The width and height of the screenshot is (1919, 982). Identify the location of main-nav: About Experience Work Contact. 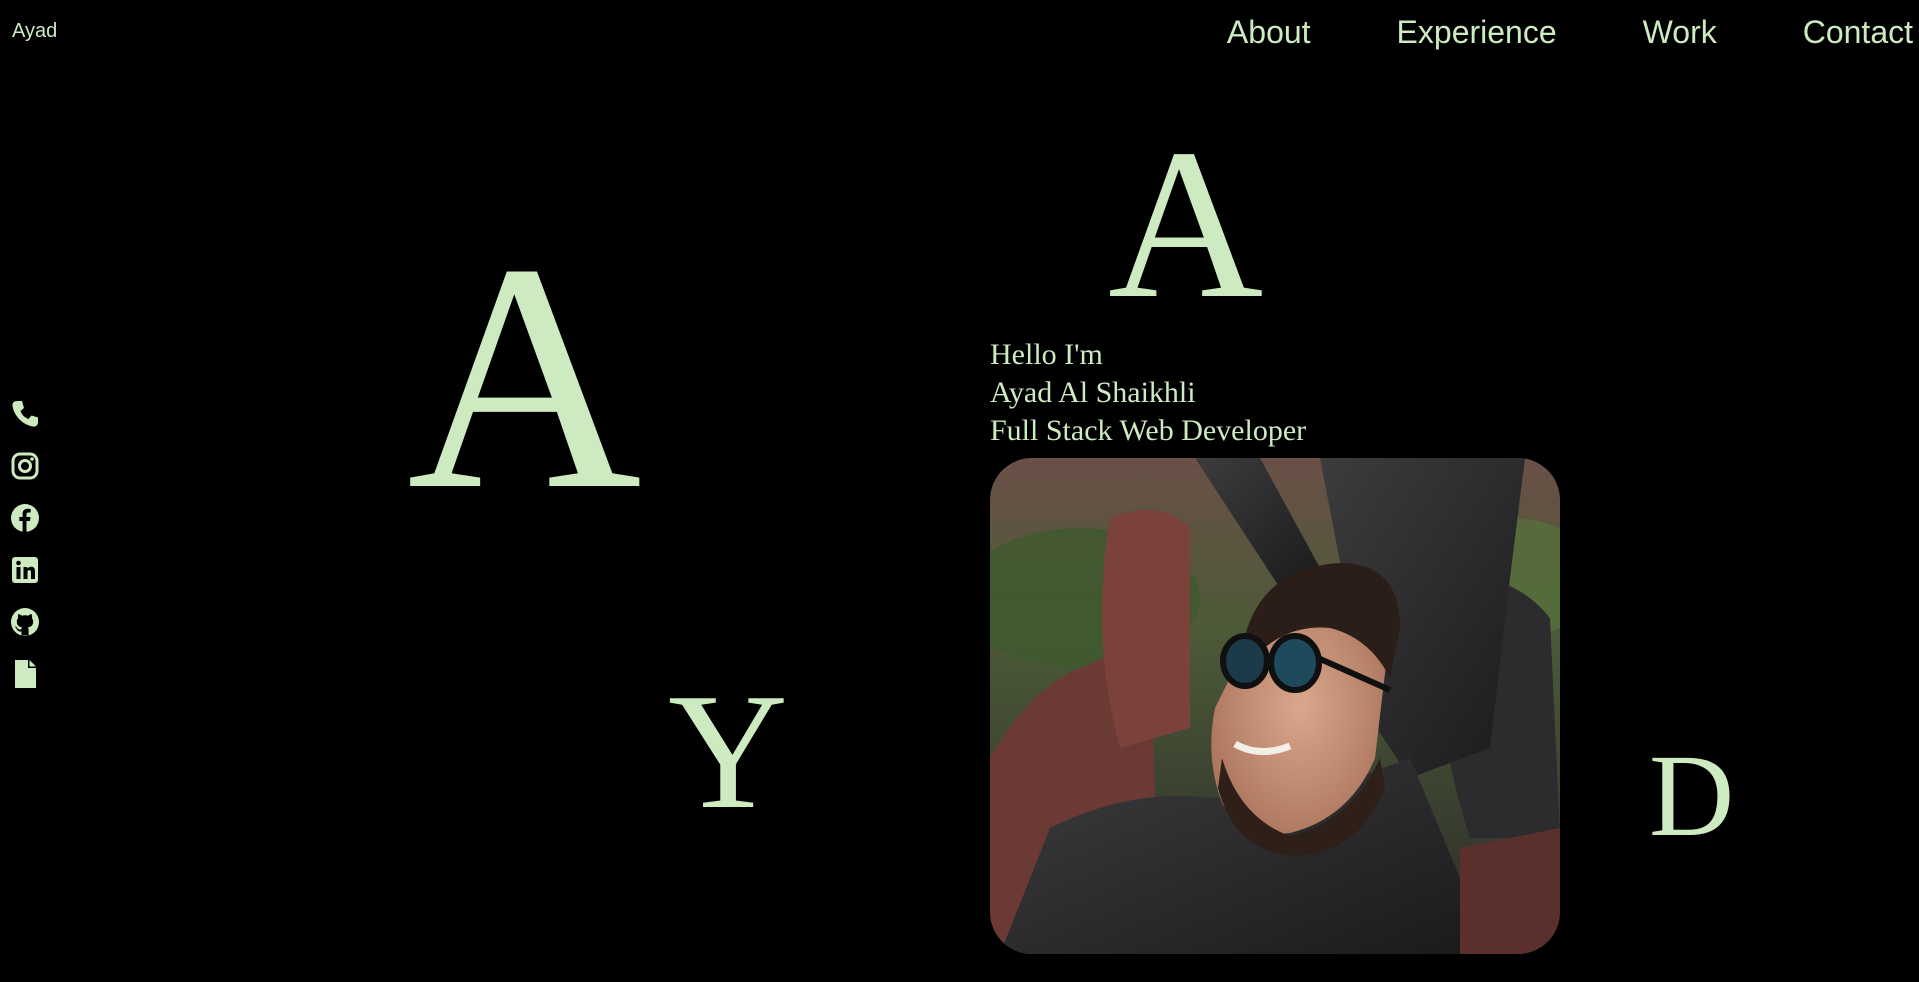
(1570, 32).